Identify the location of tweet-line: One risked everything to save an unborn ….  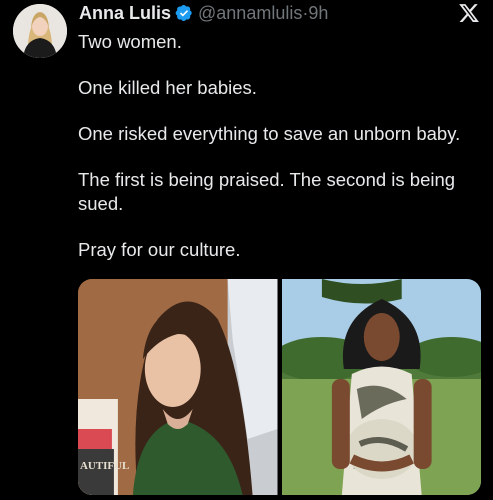
(269, 133).